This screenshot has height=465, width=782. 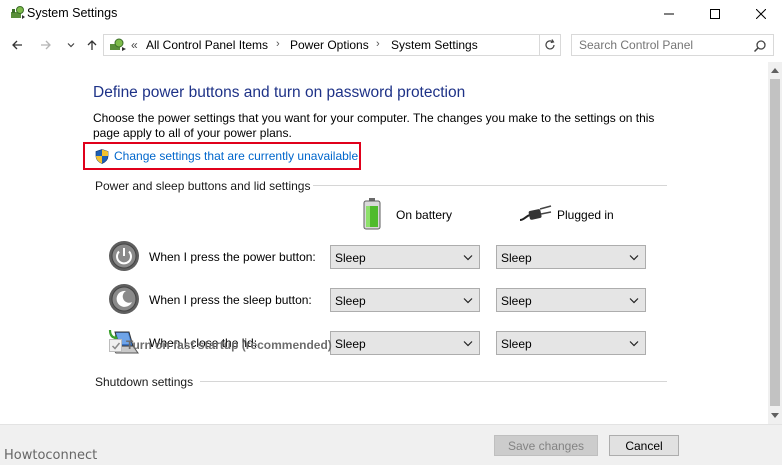 I want to click on scroll-up-button, so click(x=775, y=70).